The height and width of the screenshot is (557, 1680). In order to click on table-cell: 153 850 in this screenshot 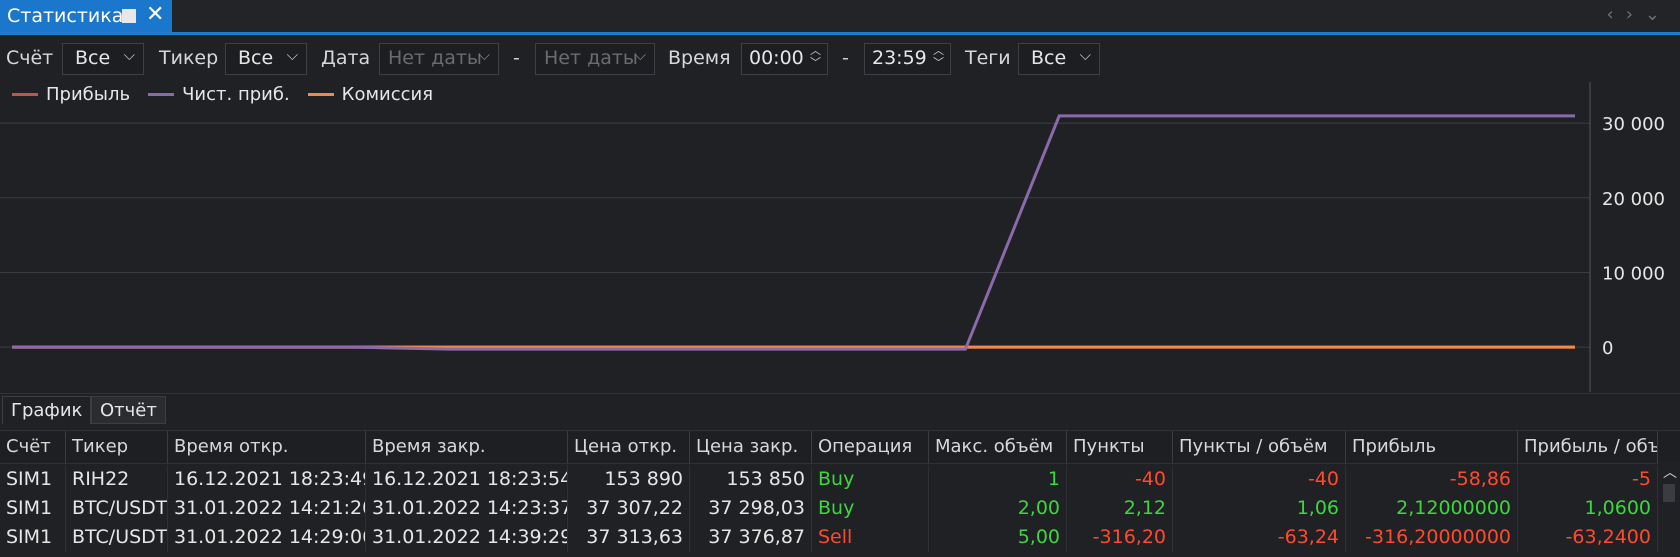, I will do `click(751, 479)`.